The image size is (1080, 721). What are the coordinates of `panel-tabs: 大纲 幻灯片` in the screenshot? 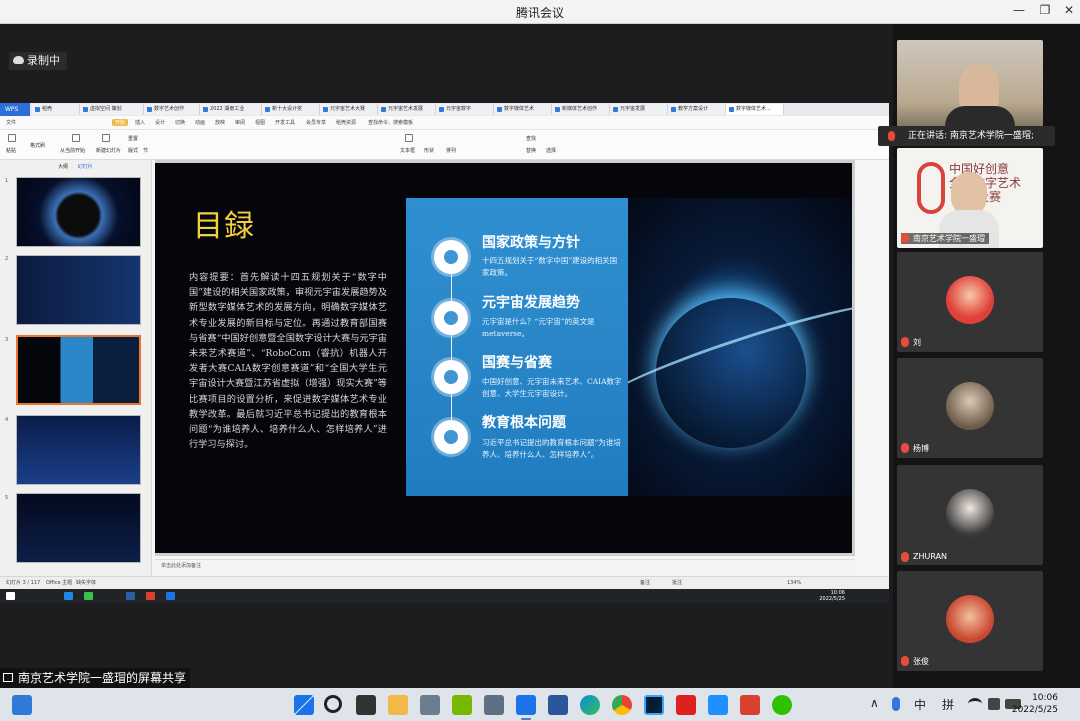 It's located at (79, 166).